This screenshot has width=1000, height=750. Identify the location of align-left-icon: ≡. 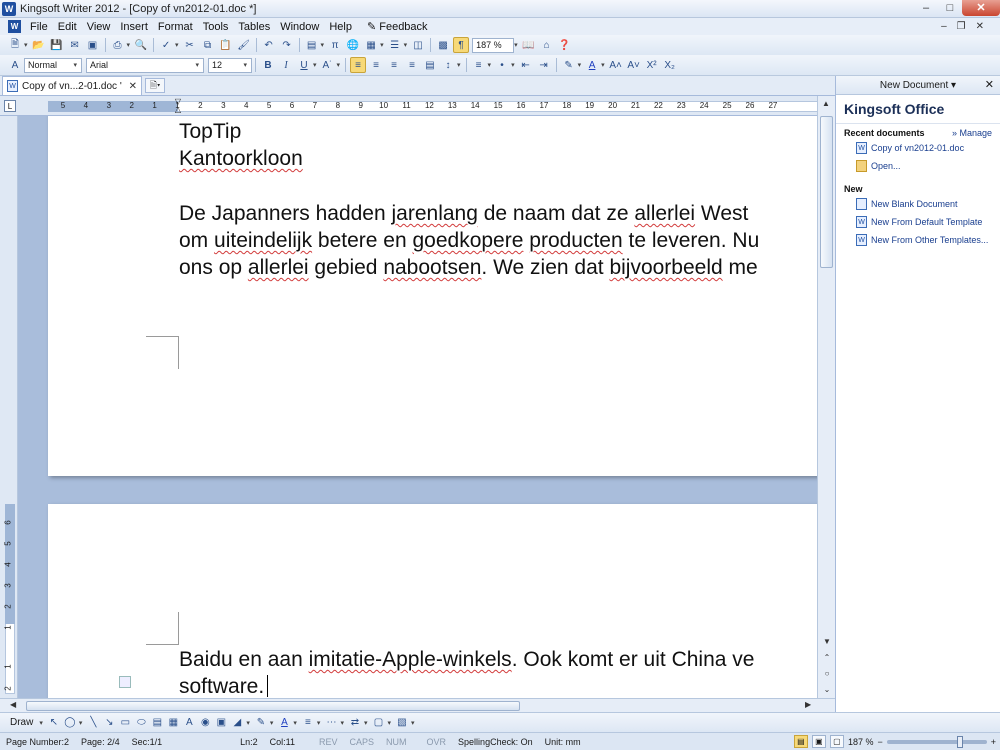
(358, 65).